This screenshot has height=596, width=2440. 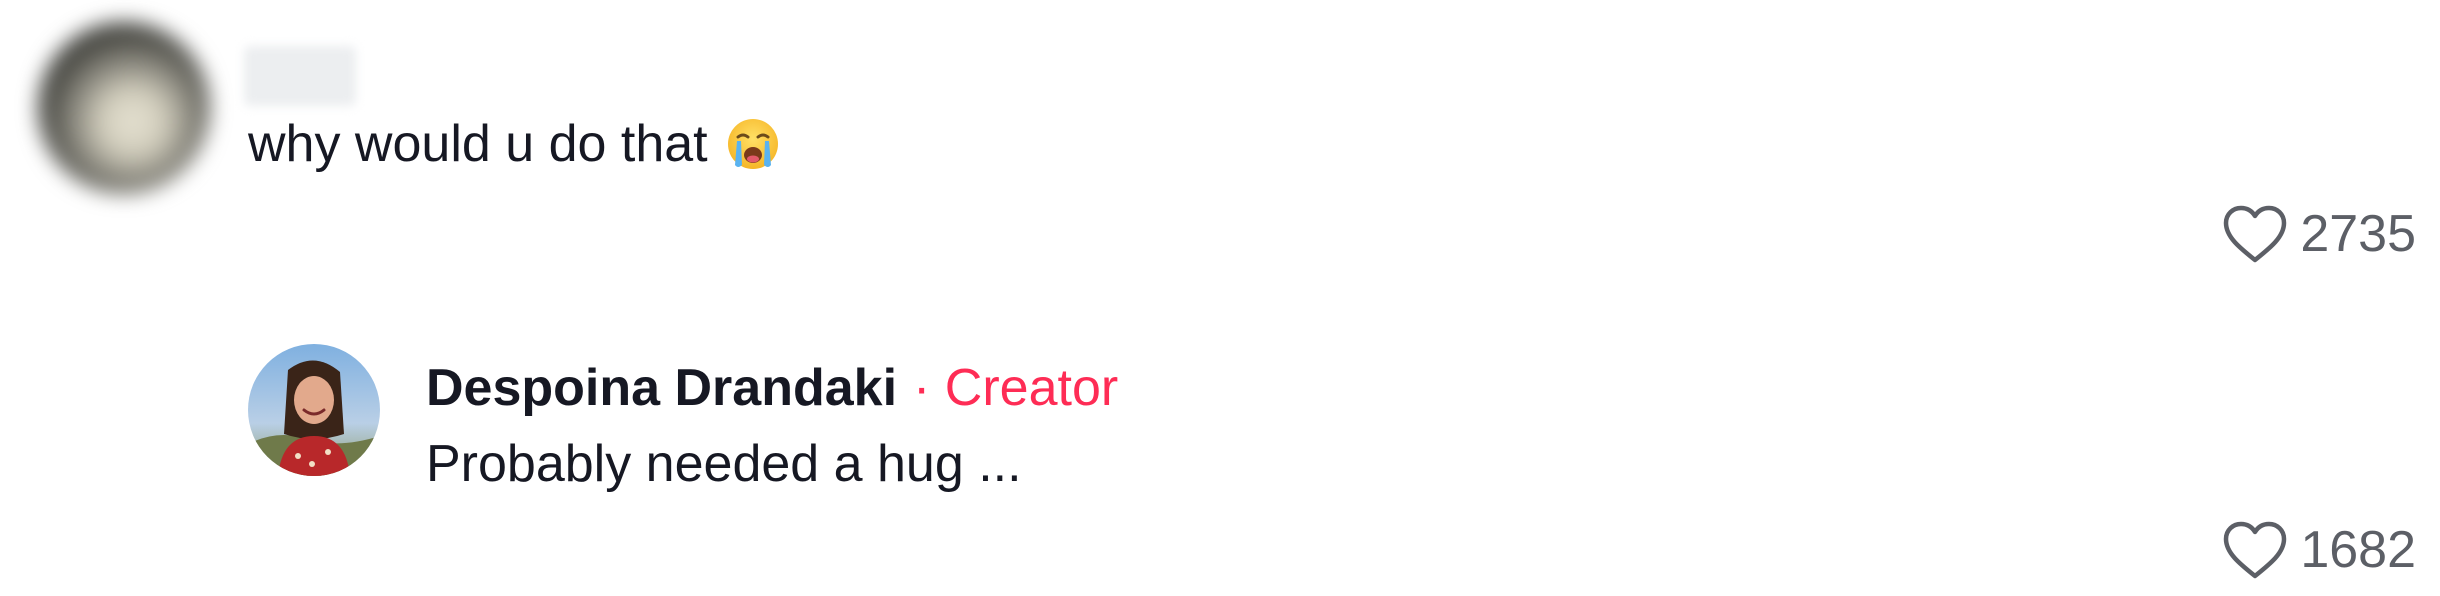 What do you see at coordinates (753, 144) in the screenshot?
I see `loudly-crying-face-icon` at bounding box center [753, 144].